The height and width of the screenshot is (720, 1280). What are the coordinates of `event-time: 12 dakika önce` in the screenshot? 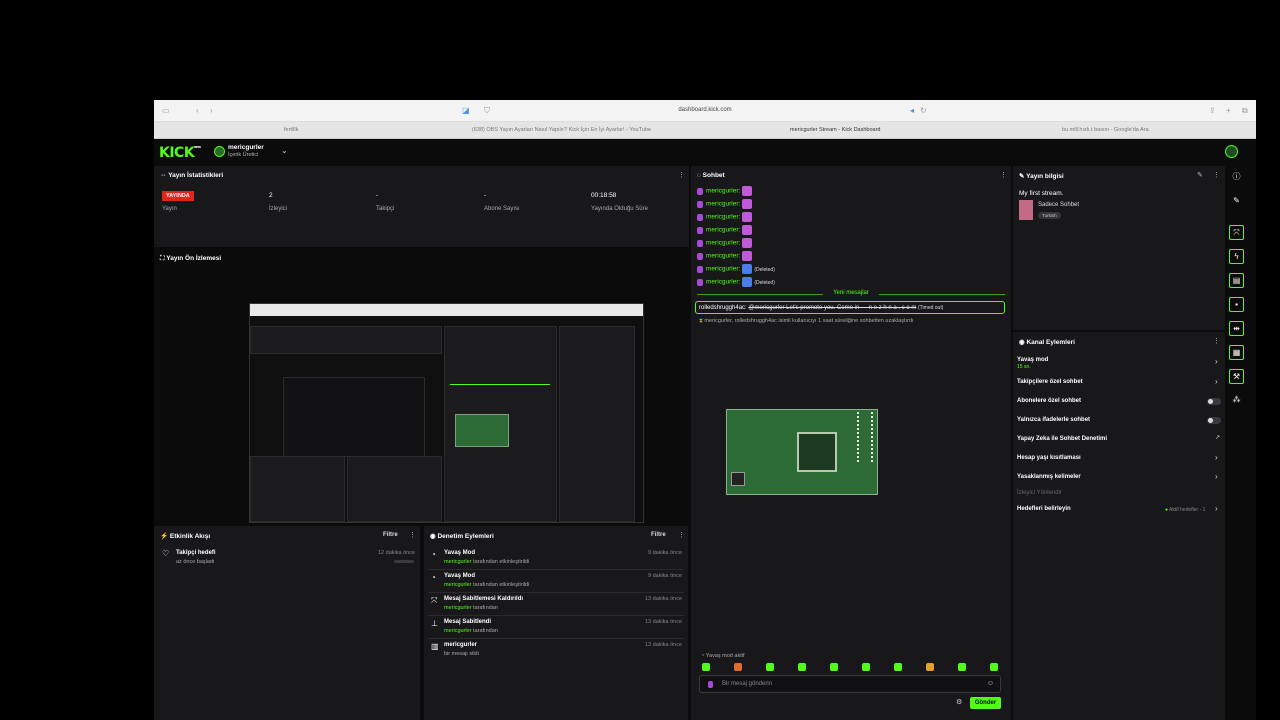 It's located at (396, 553).